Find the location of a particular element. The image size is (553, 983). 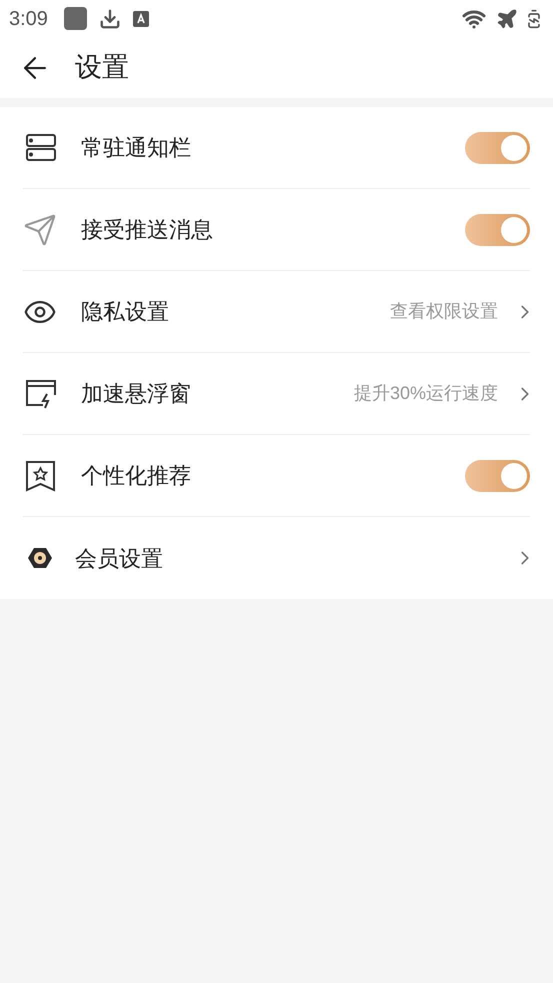

app-letter-icon is located at coordinates (140, 18).